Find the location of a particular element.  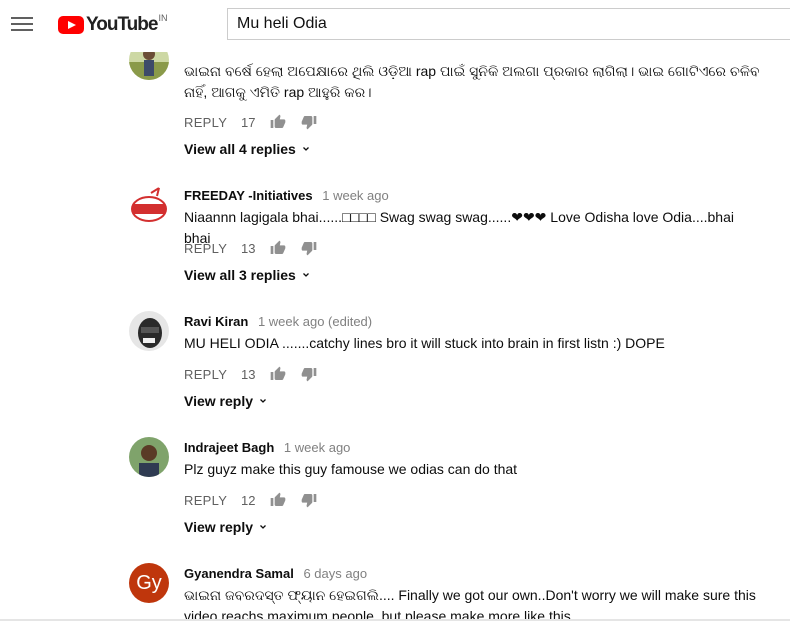

view-replies-label: View all 4 replies is located at coordinates (240, 149).